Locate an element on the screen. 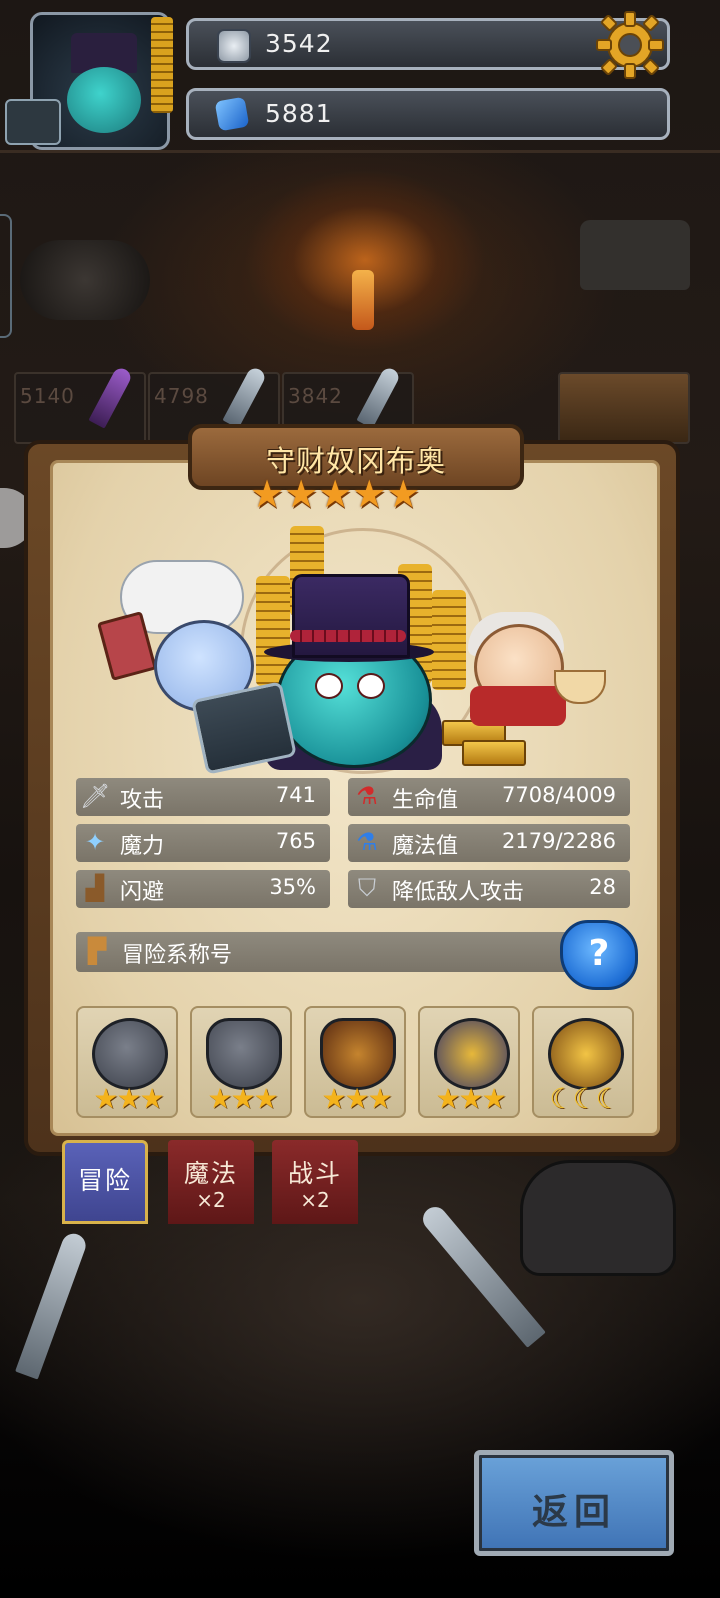 The image size is (720, 1598). shelf-door is located at coordinates (624, 408).